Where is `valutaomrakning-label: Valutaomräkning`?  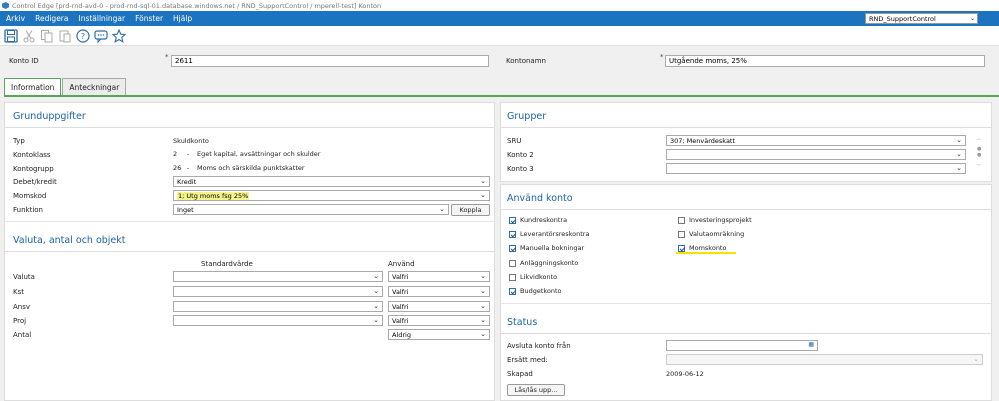 valutaomrakning-label: Valutaomräkning is located at coordinates (717, 234).